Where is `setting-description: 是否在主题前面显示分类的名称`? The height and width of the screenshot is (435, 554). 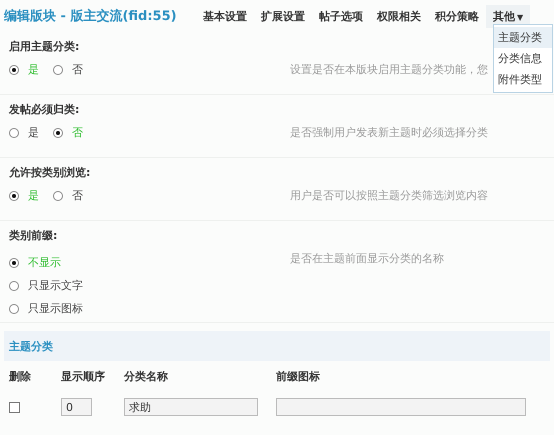
setting-description: 是否在主题前面显示分类的名称 is located at coordinates (367, 258).